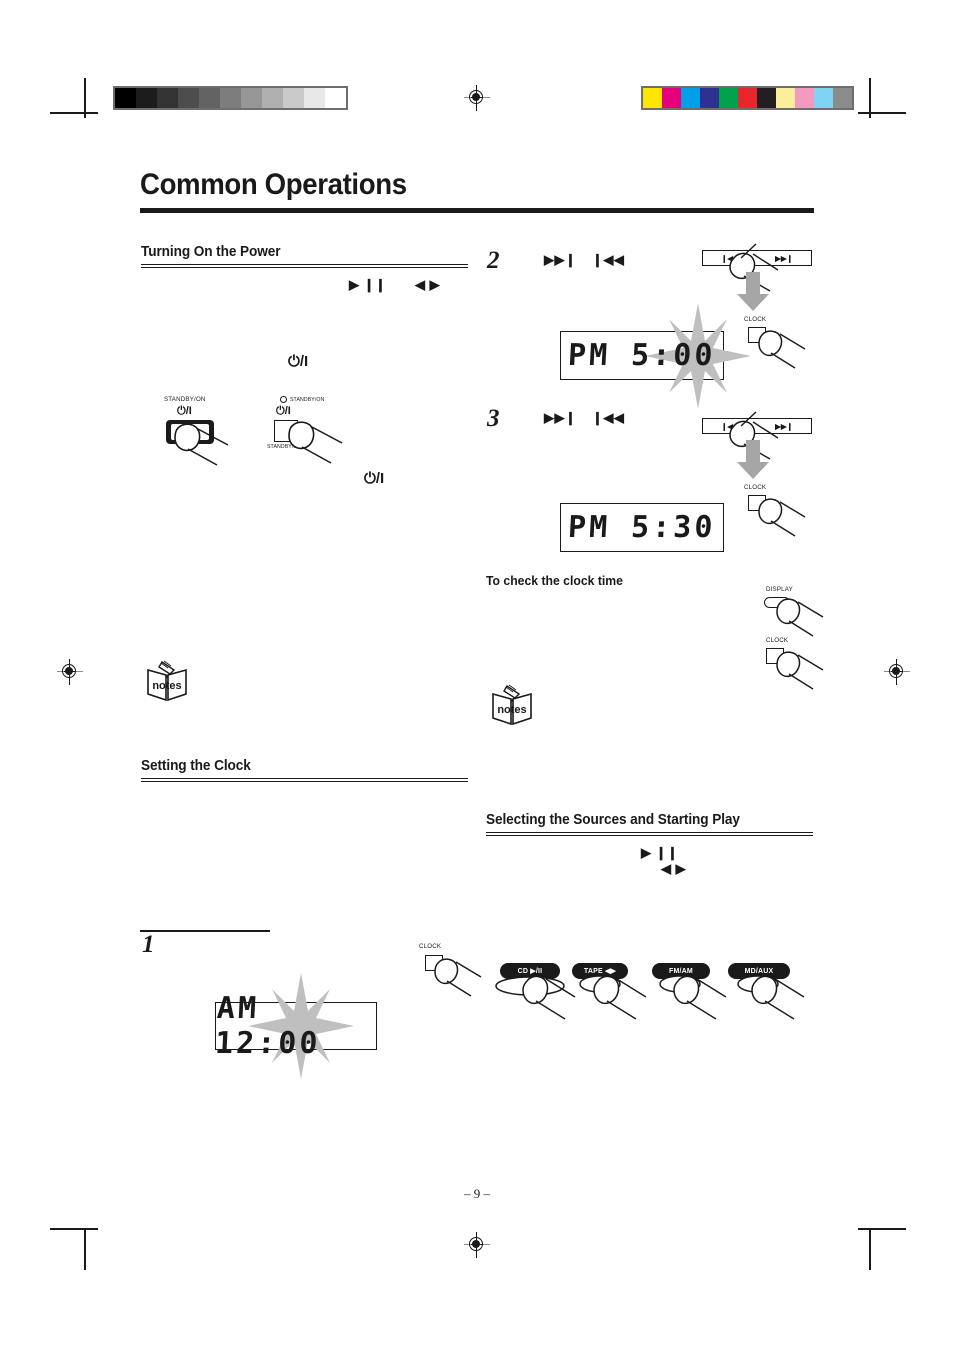 Image resolution: width=954 pixels, height=1352 pixels. I want to click on crop-mark-top-left-v, so click(85, 98).